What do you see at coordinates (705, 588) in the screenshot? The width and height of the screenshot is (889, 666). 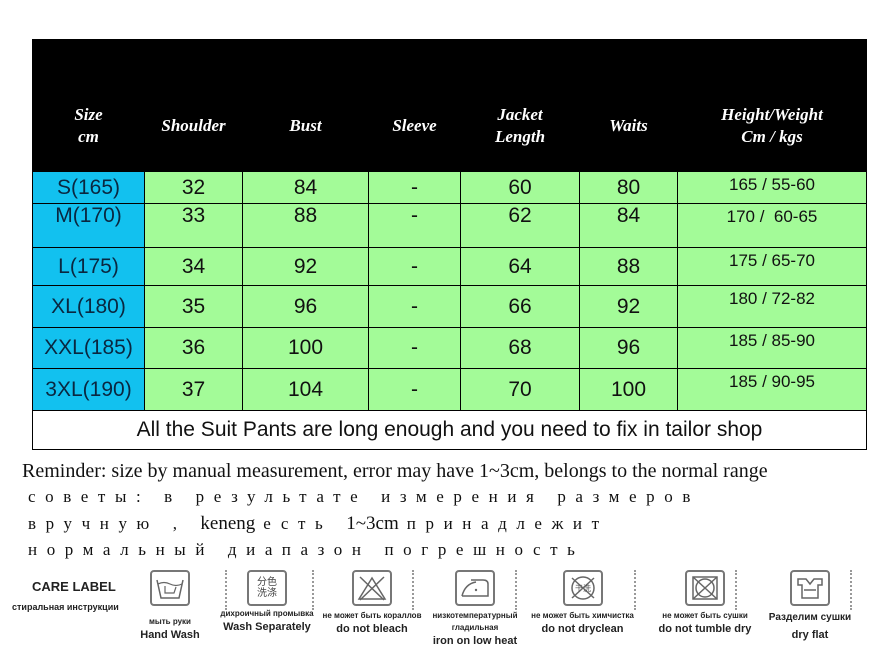 I see `do-not-tumble-dry-icon` at bounding box center [705, 588].